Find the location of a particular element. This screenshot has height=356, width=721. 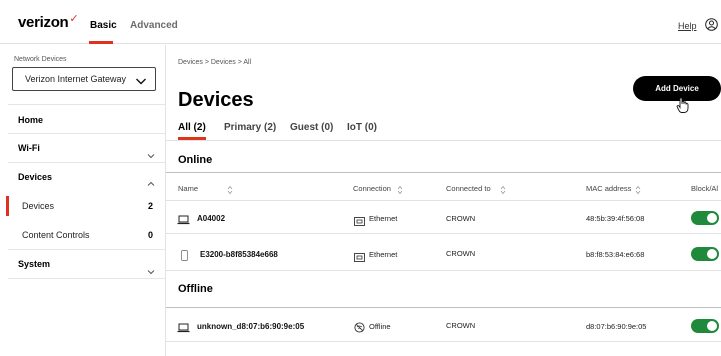

tab-guest: Guest (0) is located at coordinates (311, 127).